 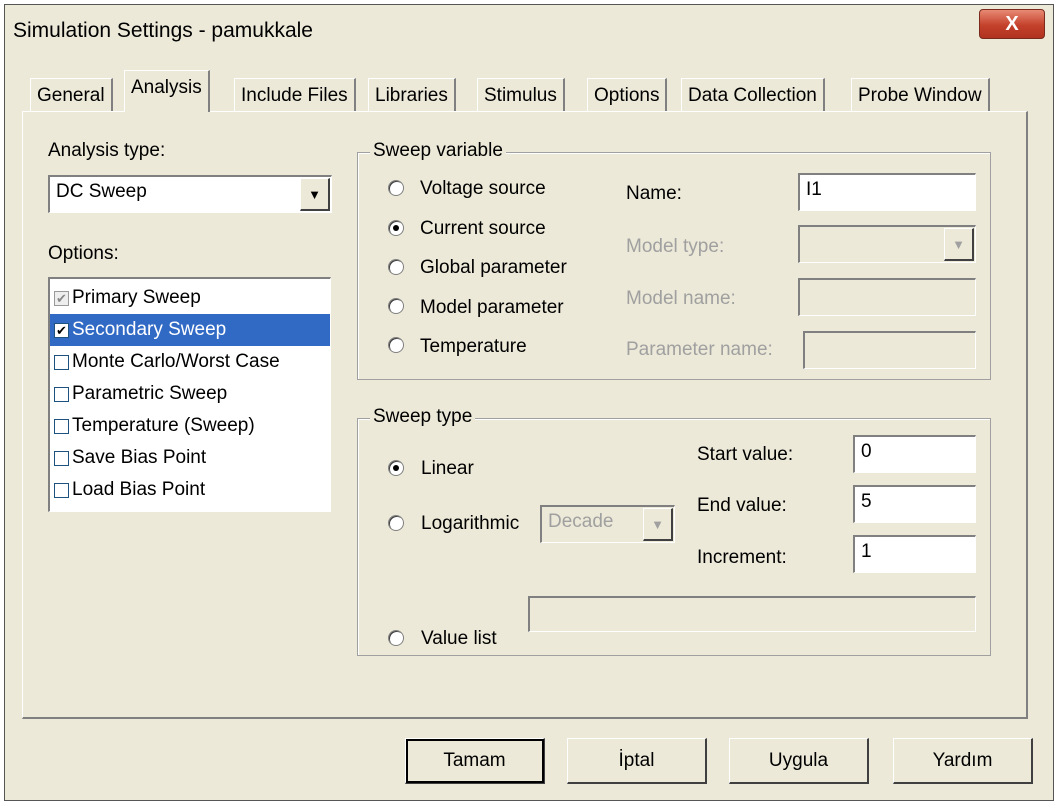 What do you see at coordinates (447, 468) in the screenshot?
I see `linear-label: Linear` at bounding box center [447, 468].